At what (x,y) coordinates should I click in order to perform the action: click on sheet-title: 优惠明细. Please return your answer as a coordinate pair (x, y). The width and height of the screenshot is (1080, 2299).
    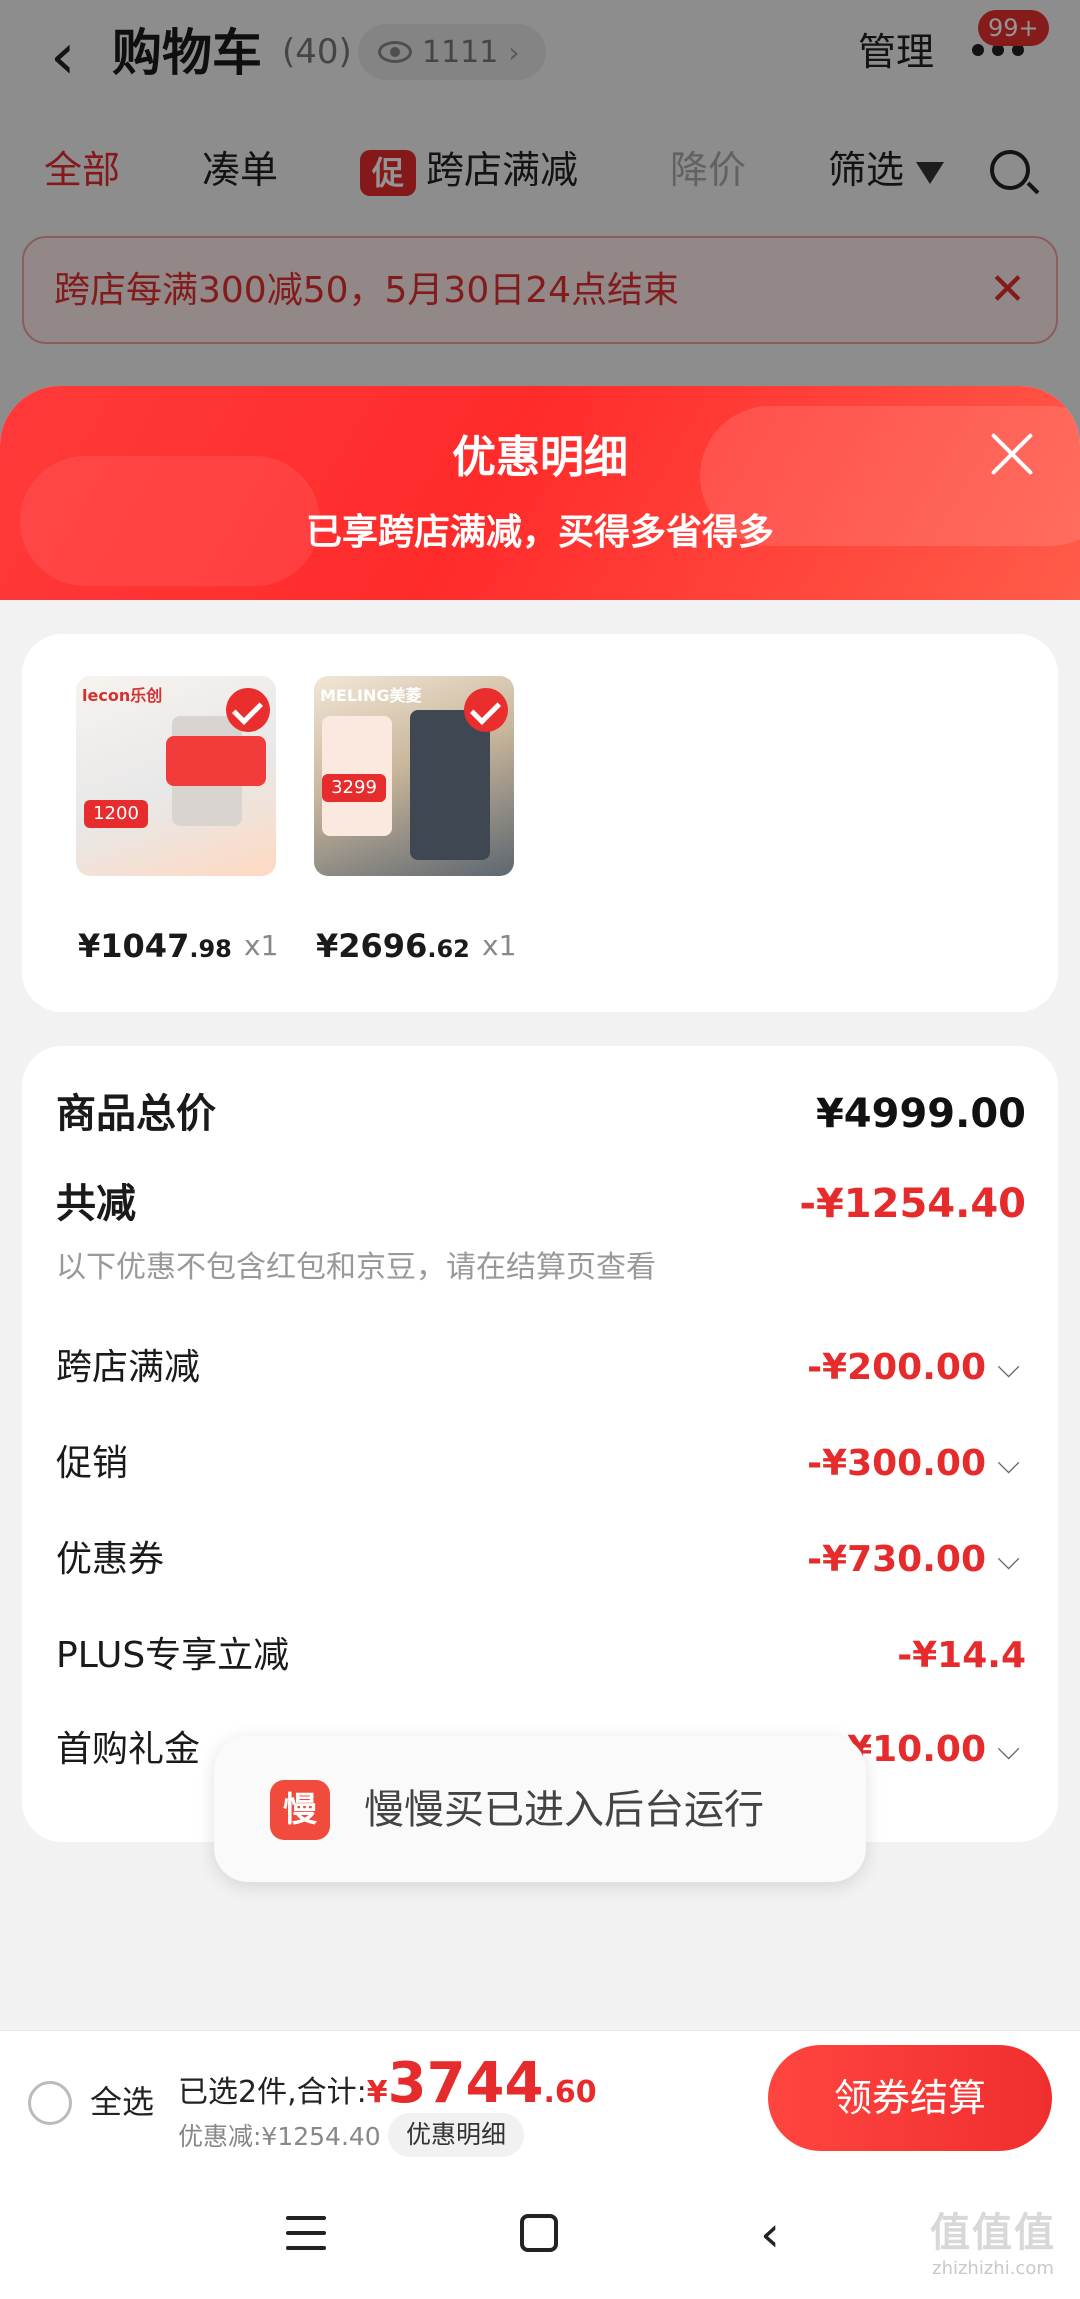
    Looking at the image, I should click on (540, 457).